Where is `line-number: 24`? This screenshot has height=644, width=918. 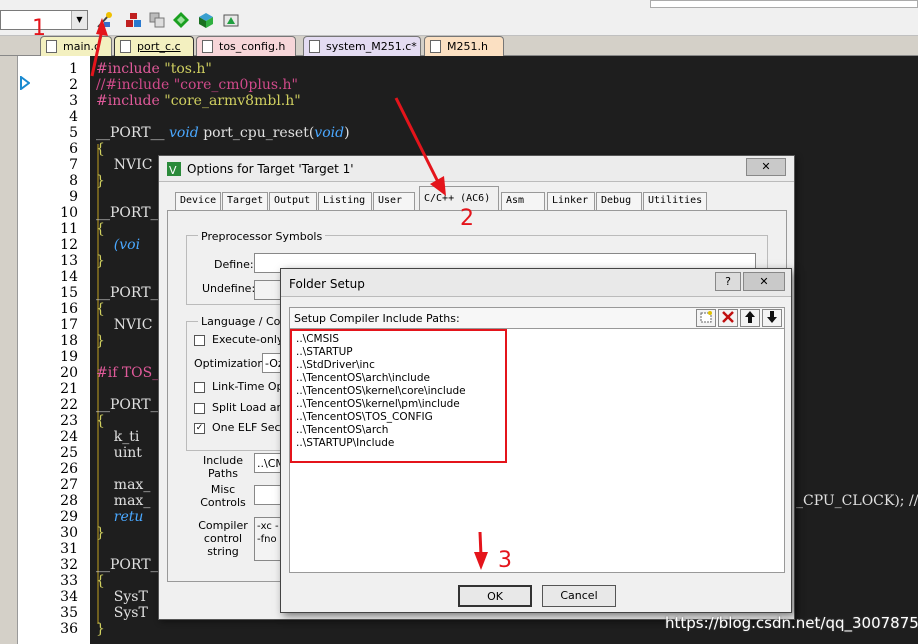
line-number: 24 is located at coordinates (69, 437).